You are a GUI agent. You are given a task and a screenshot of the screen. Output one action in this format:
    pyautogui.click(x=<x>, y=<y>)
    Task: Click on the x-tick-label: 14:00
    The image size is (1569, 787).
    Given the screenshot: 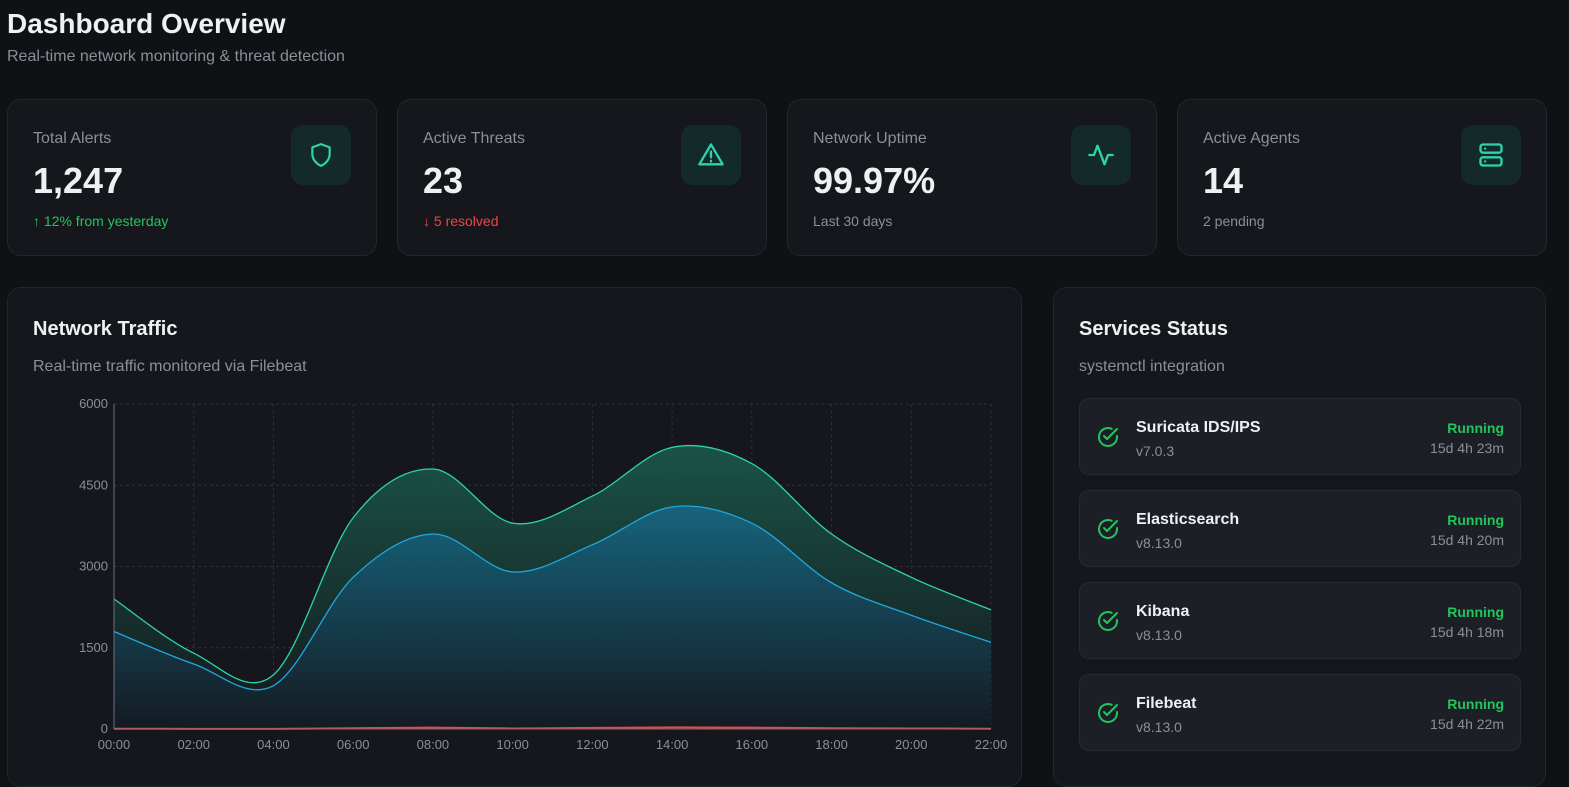 What is the action you would take?
    pyautogui.click(x=672, y=744)
    